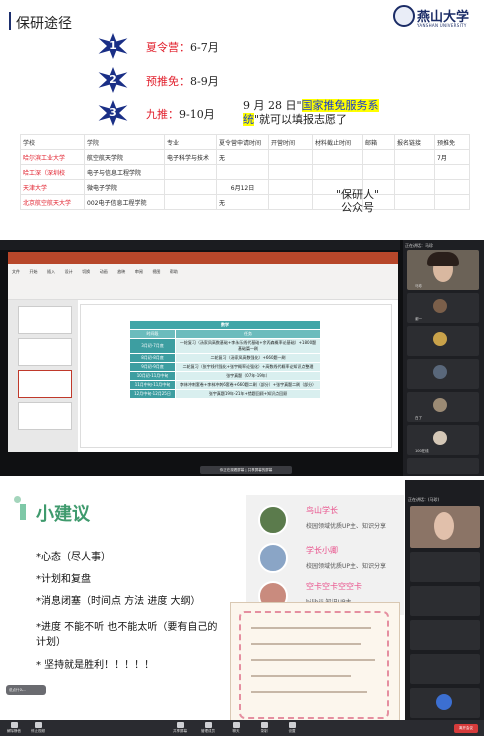 Image resolution: width=484 pixels, height=736 pixels. Describe the element at coordinates (443, 407) in the screenshot. I see `participant-tile: 白了` at that location.